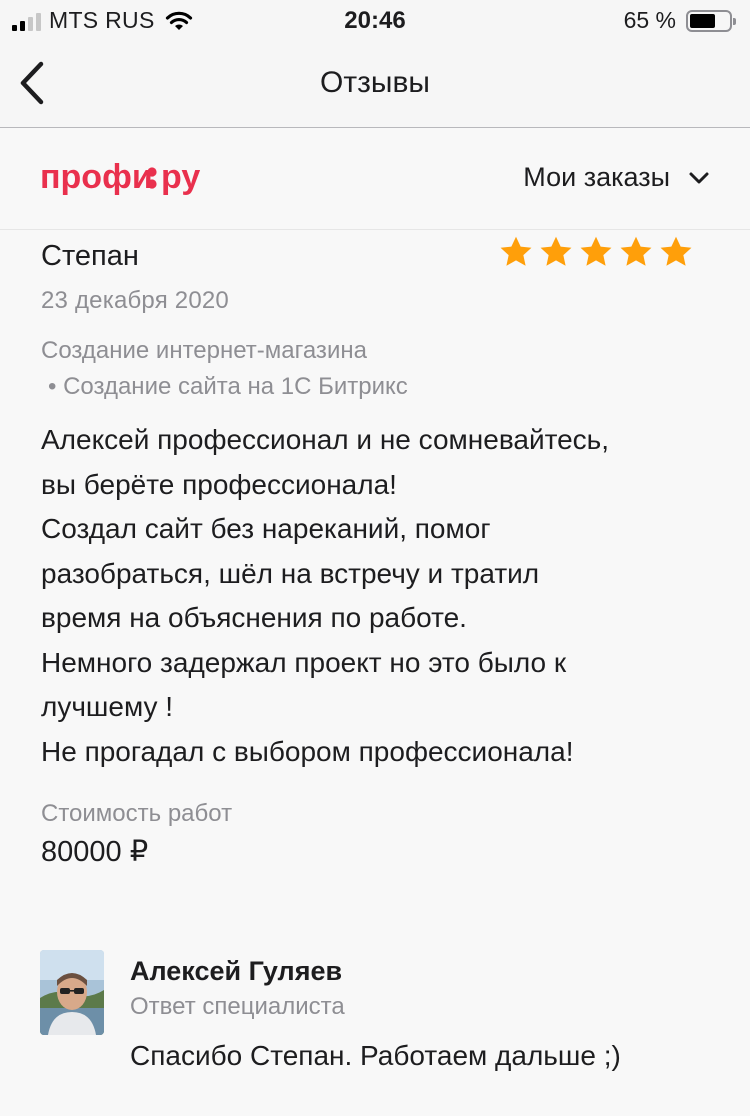  I want to click on svg-text: профи, so click(96, 177).